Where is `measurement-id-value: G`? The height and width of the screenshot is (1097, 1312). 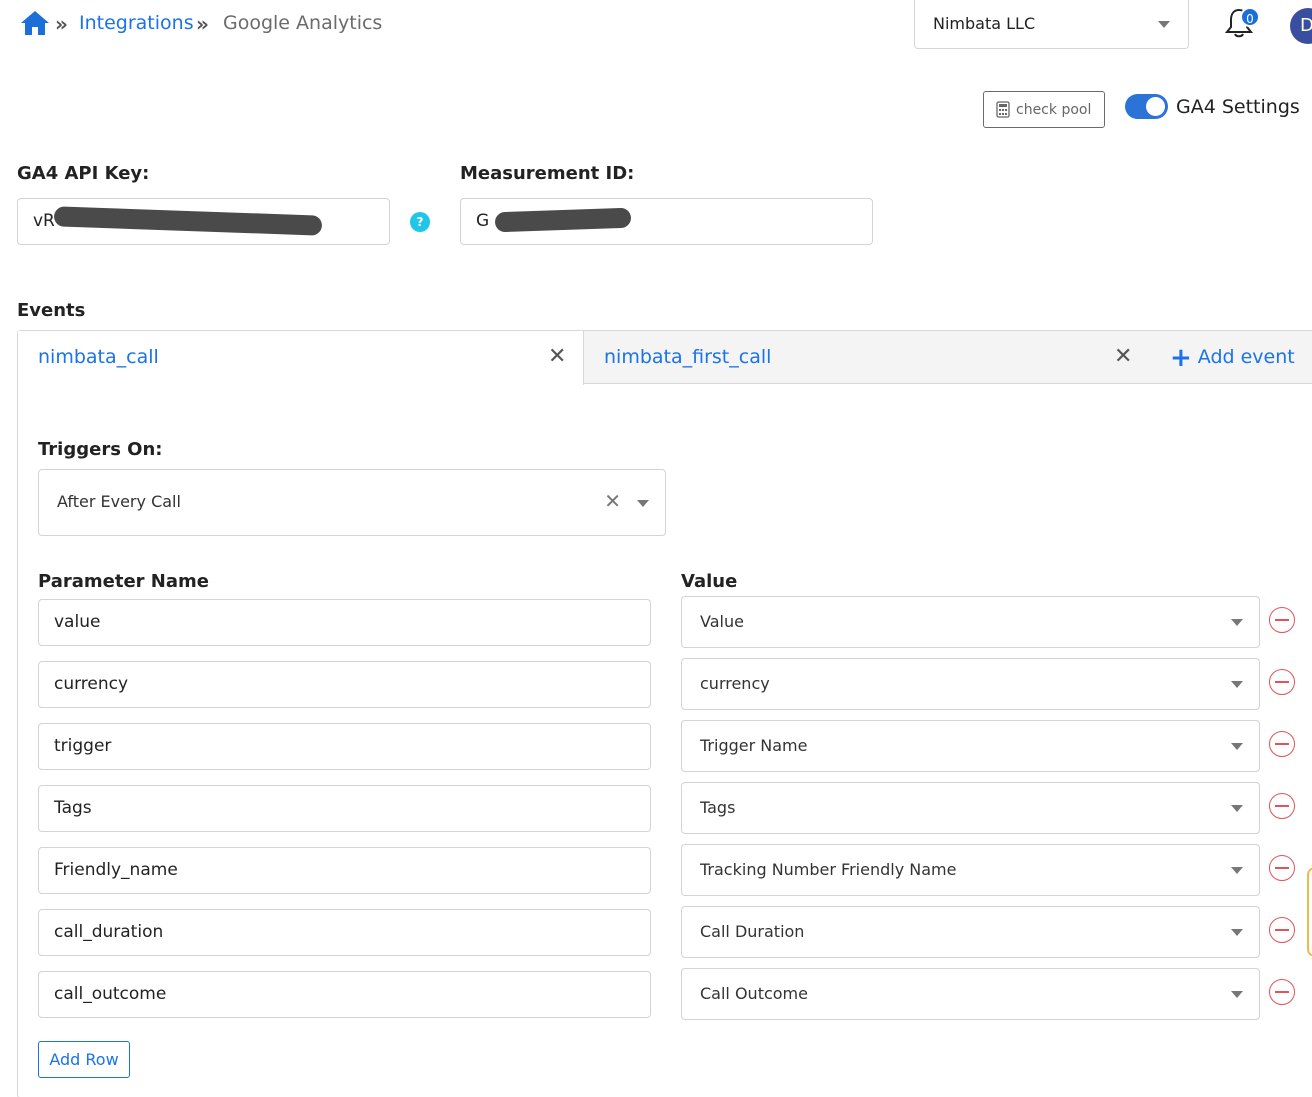 measurement-id-value: G is located at coordinates (483, 221).